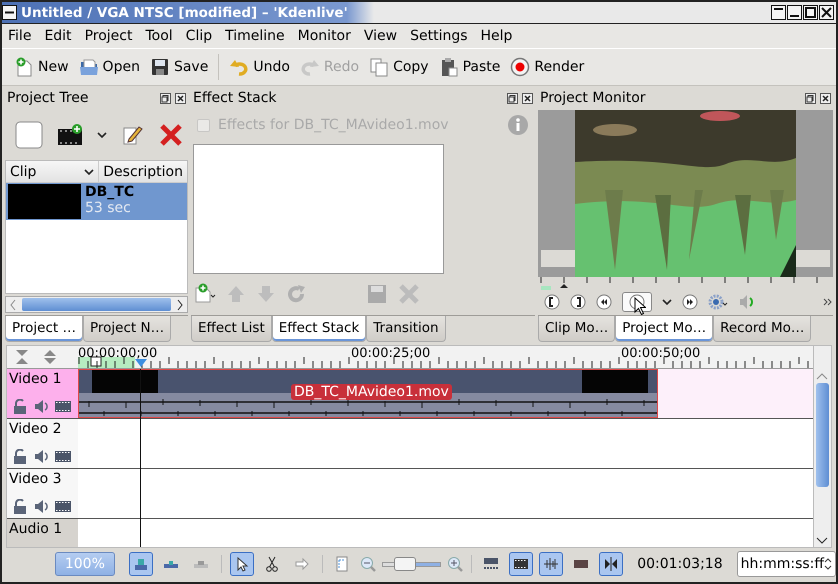  Describe the element at coordinates (36, 379) in the screenshot. I see `track-name: Video 1` at that location.